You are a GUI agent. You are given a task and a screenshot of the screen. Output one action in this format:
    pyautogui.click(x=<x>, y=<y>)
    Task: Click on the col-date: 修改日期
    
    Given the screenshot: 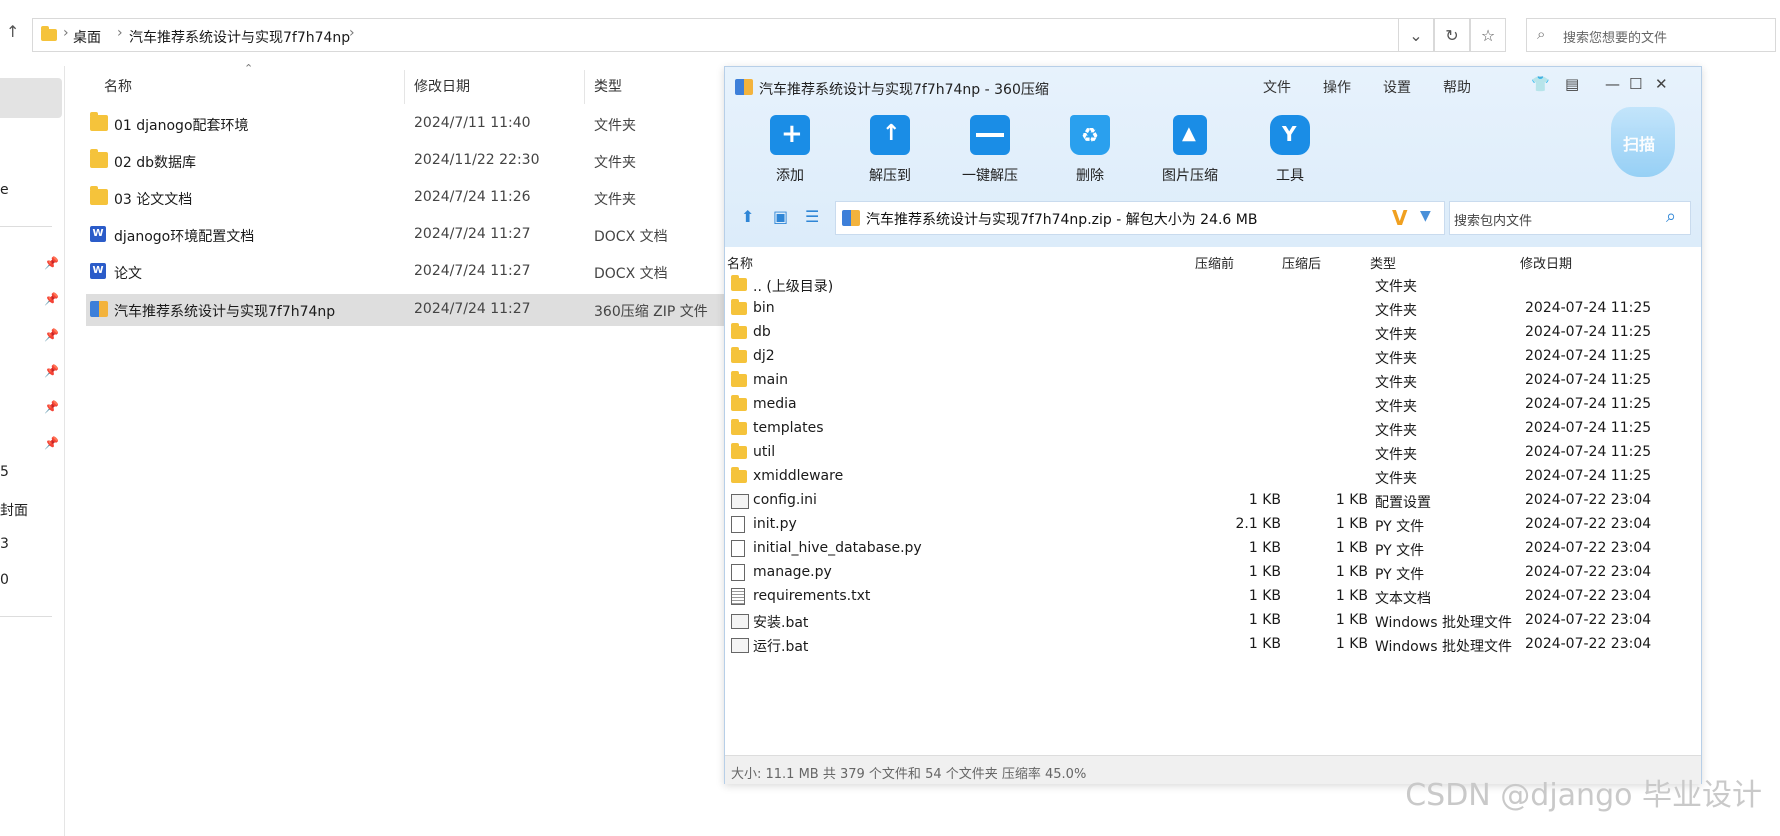 What is the action you would take?
    pyautogui.click(x=1546, y=262)
    